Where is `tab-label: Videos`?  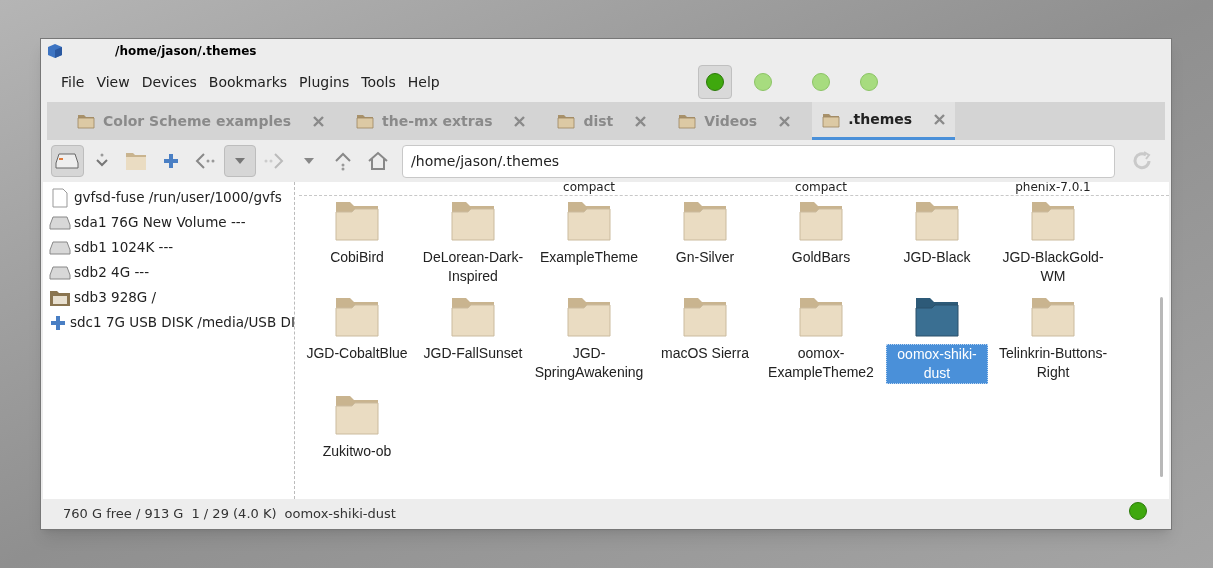 tab-label: Videos is located at coordinates (731, 121).